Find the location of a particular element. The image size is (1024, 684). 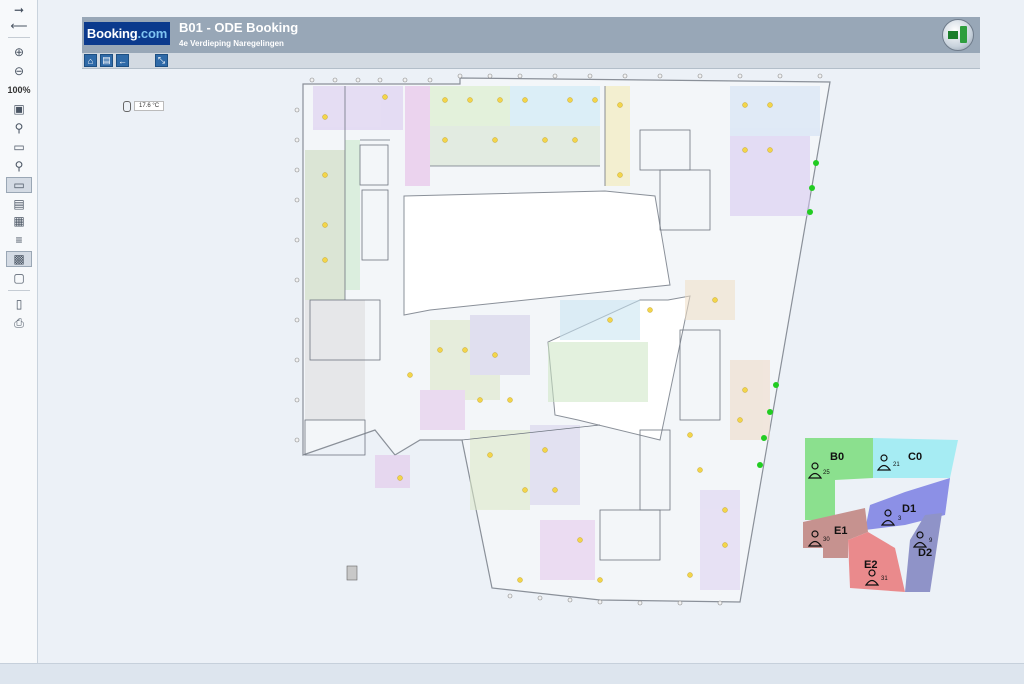

zone-label-d1: D1 is located at coordinates (909, 509).